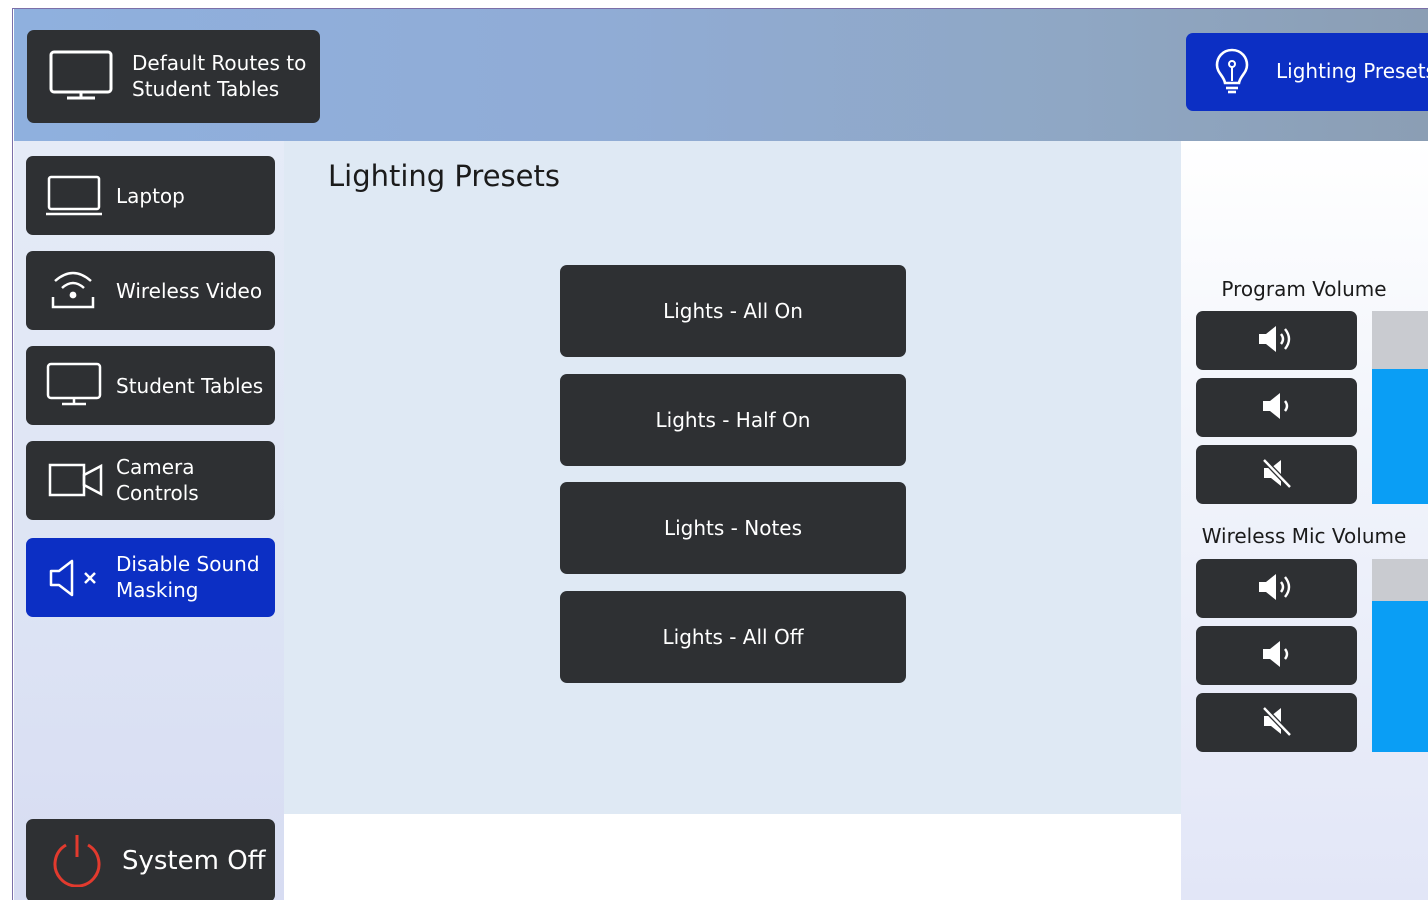  I want to click on mic-volume-up-button, so click(1276, 588).